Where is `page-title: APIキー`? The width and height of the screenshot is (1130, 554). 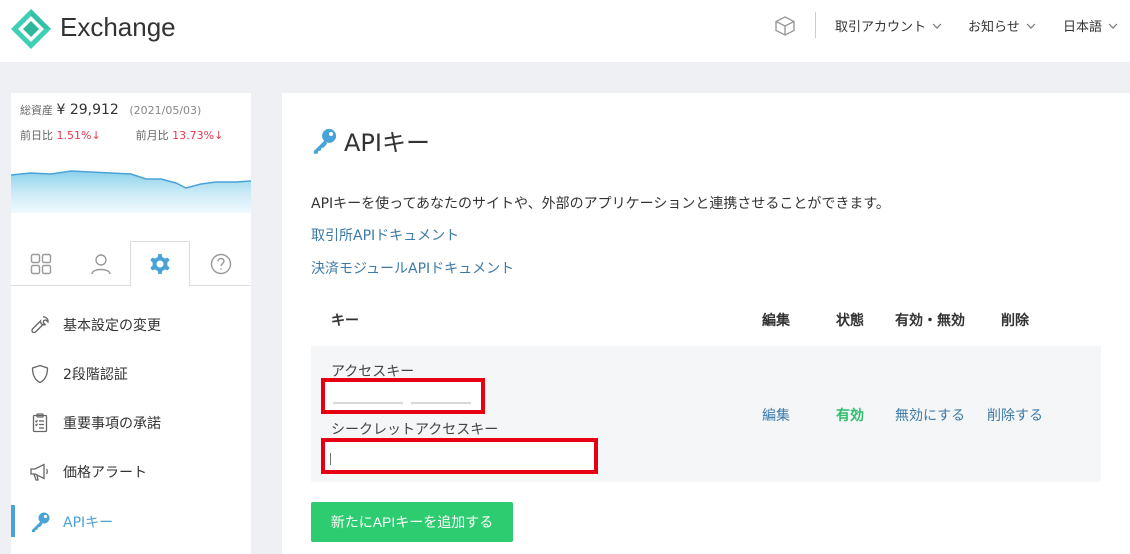
page-title: APIキー is located at coordinates (387, 143).